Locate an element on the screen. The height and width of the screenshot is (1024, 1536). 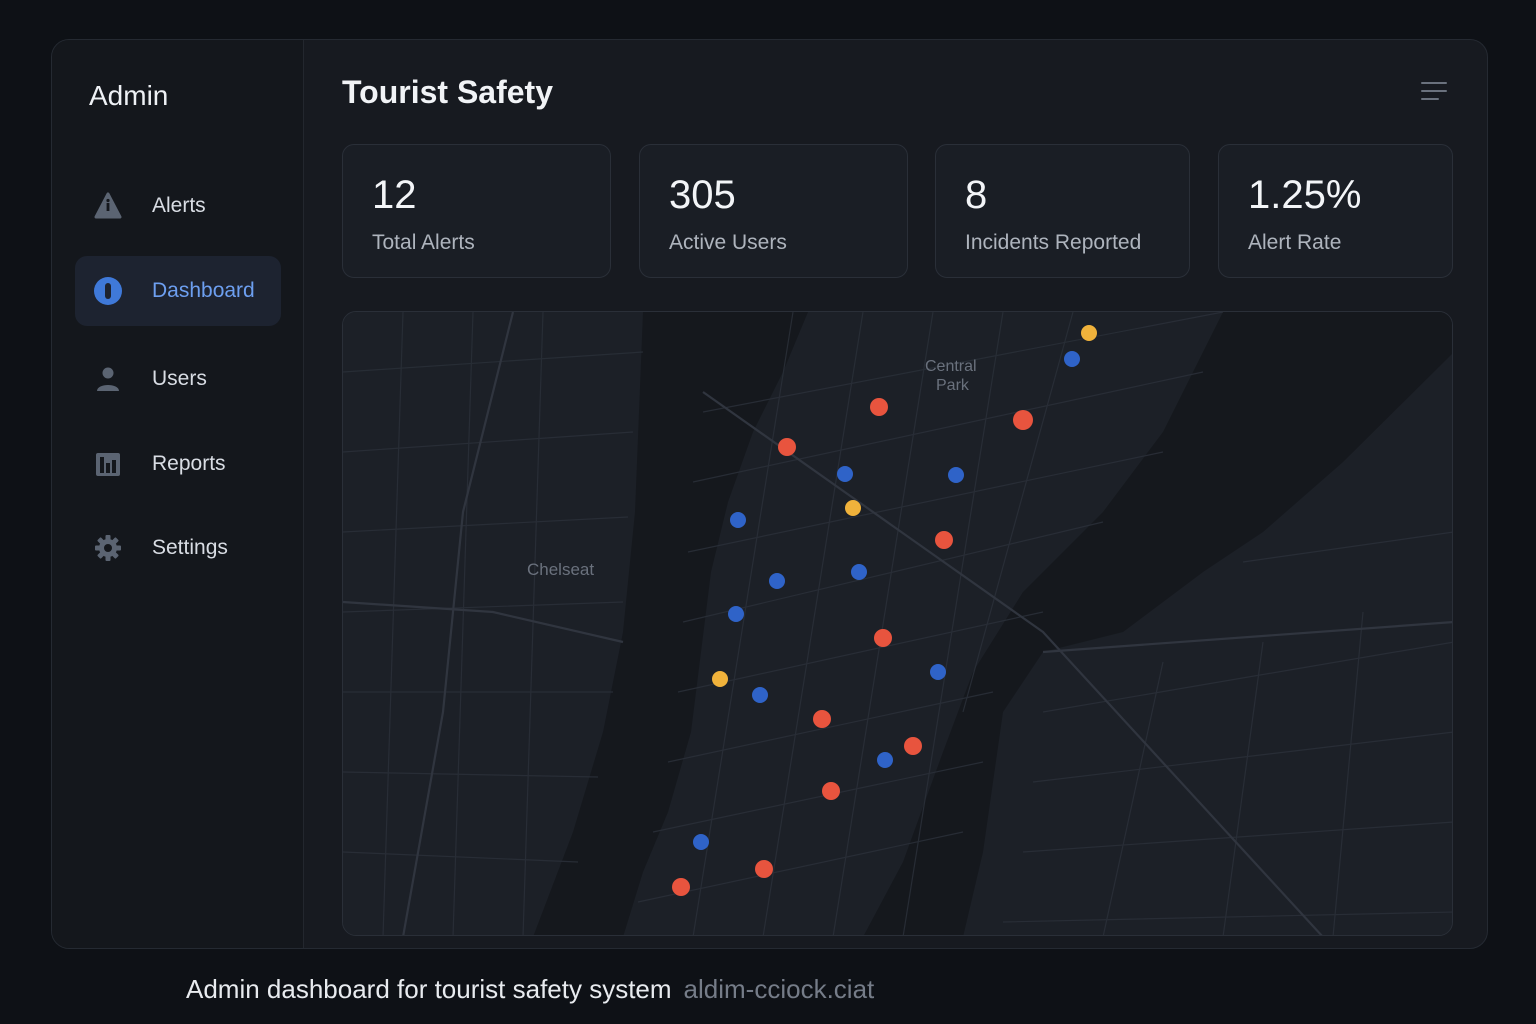
sidebar-item-users: Users is located at coordinates (178, 379).